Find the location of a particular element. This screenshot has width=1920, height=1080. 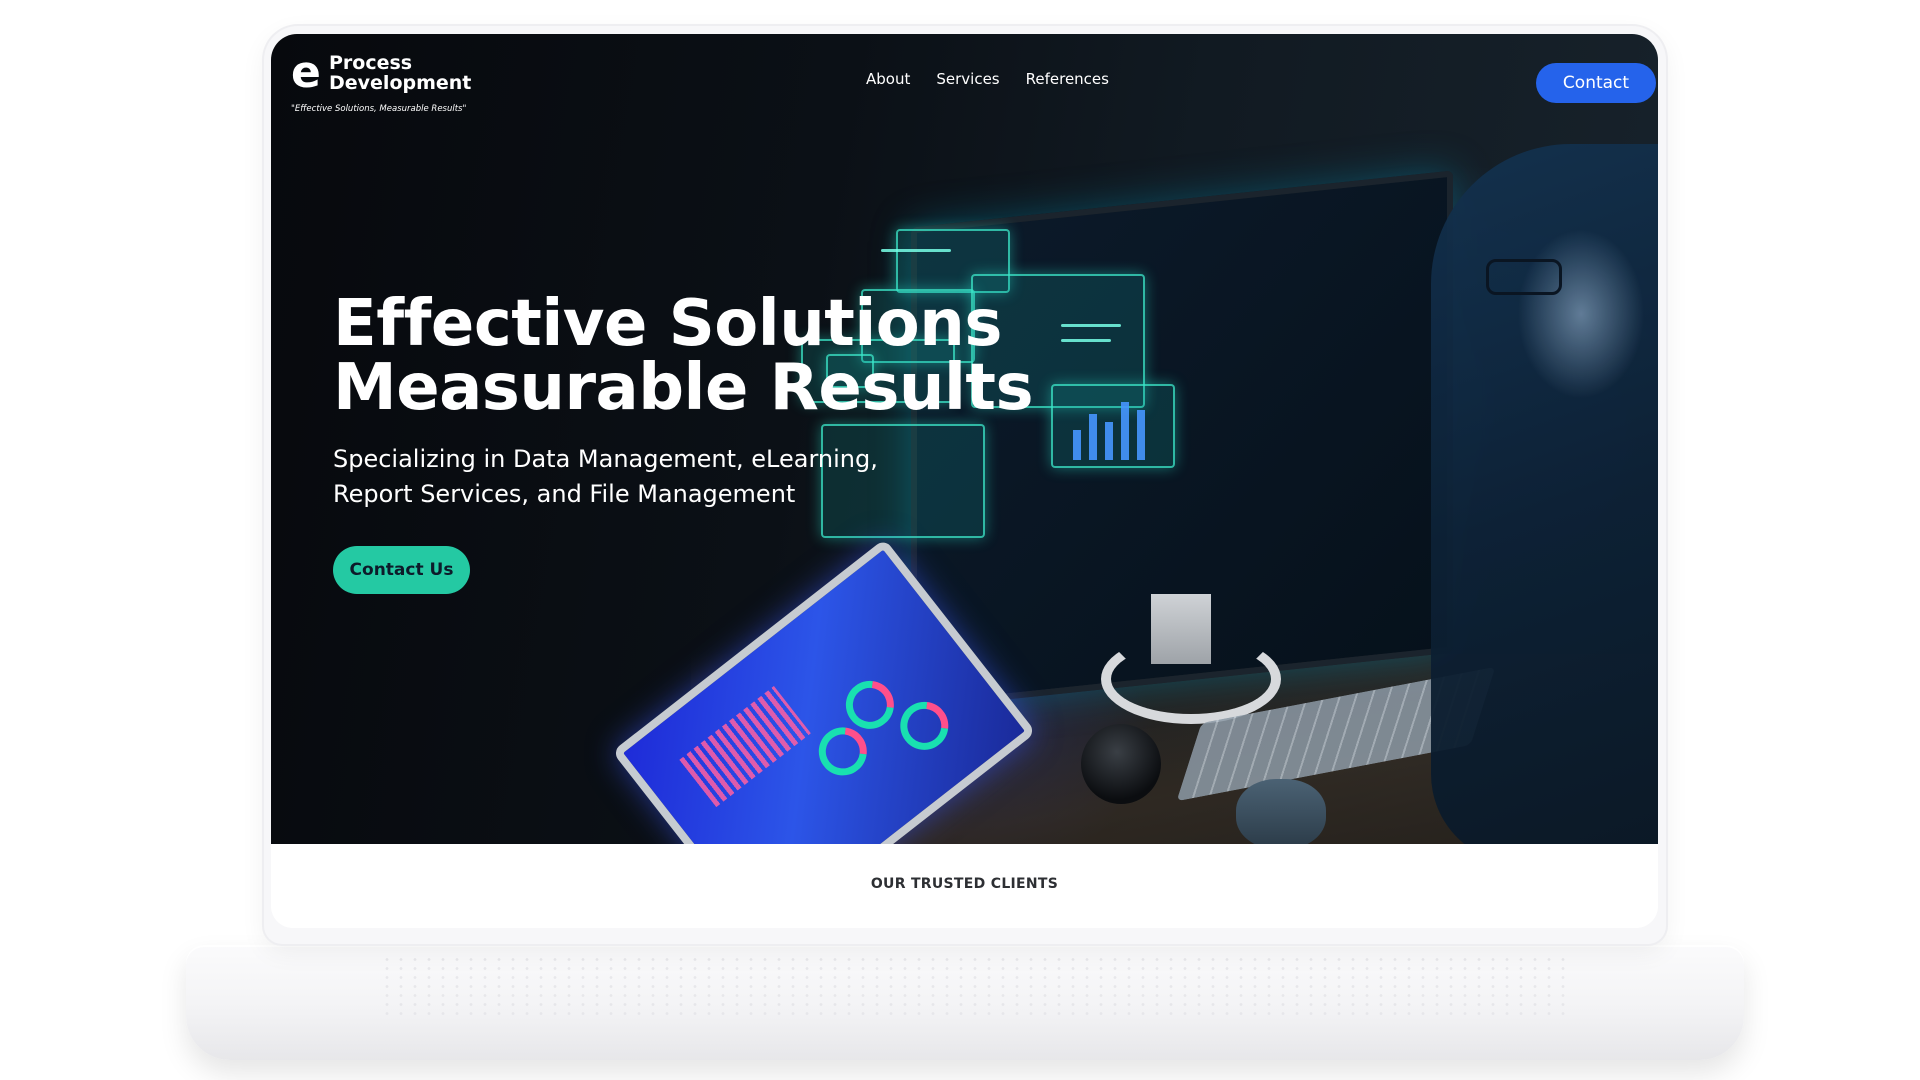

tablet-bar-graphic is located at coordinates (745, 746).